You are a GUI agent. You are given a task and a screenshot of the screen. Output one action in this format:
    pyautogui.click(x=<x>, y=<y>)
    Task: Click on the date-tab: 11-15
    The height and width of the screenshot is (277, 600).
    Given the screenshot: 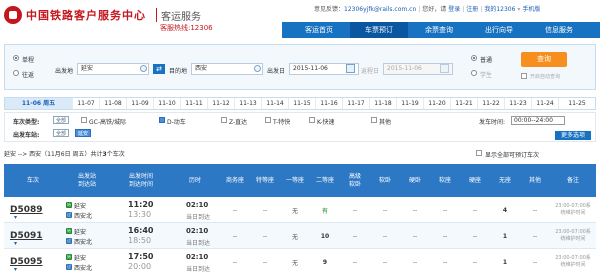 What is the action you would take?
    pyautogui.click(x=302, y=103)
    